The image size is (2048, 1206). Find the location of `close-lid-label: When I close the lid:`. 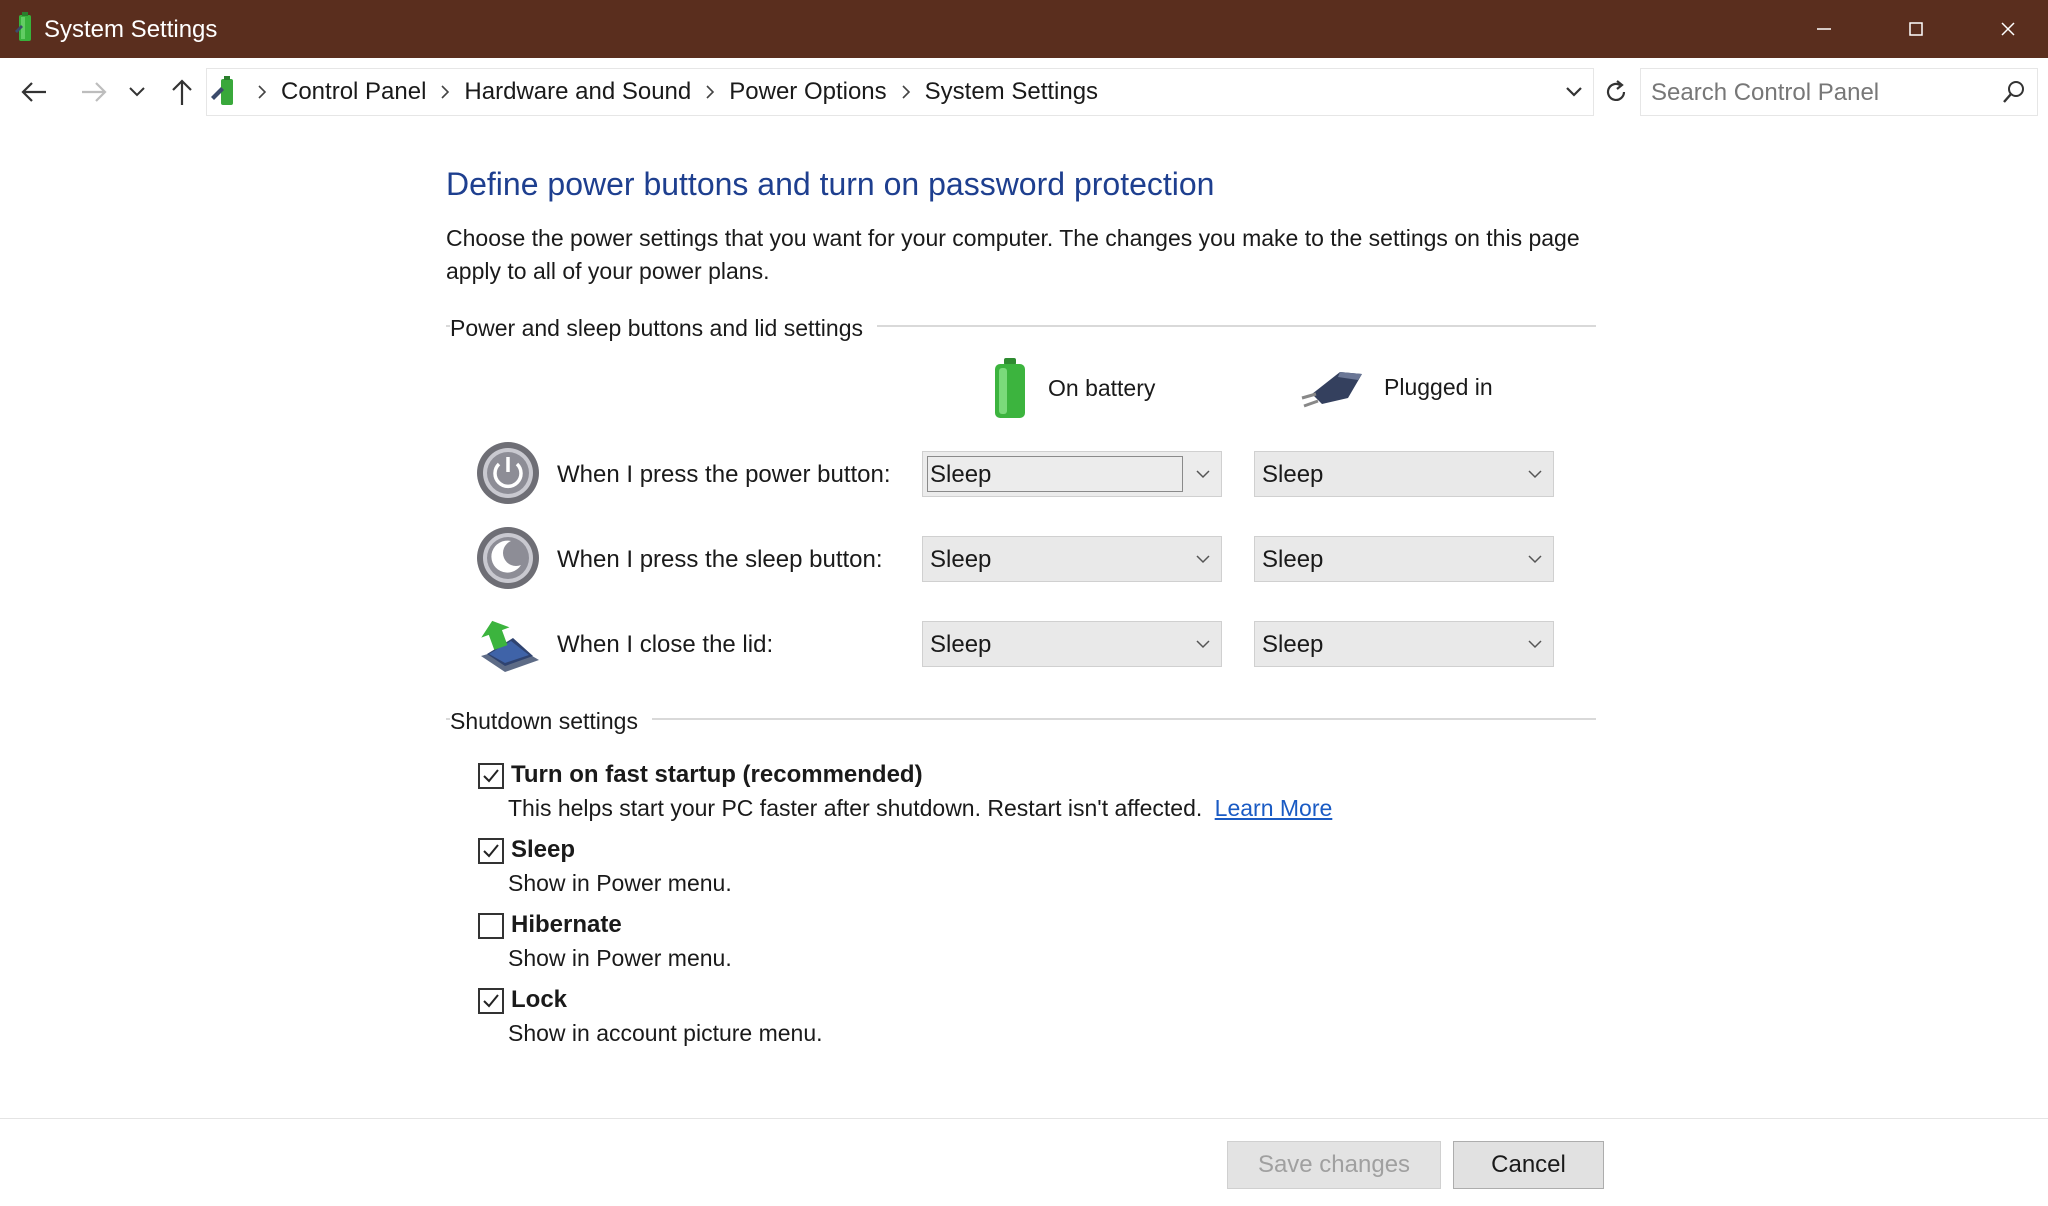

close-lid-label: When I close the lid: is located at coordinates (665, 644).